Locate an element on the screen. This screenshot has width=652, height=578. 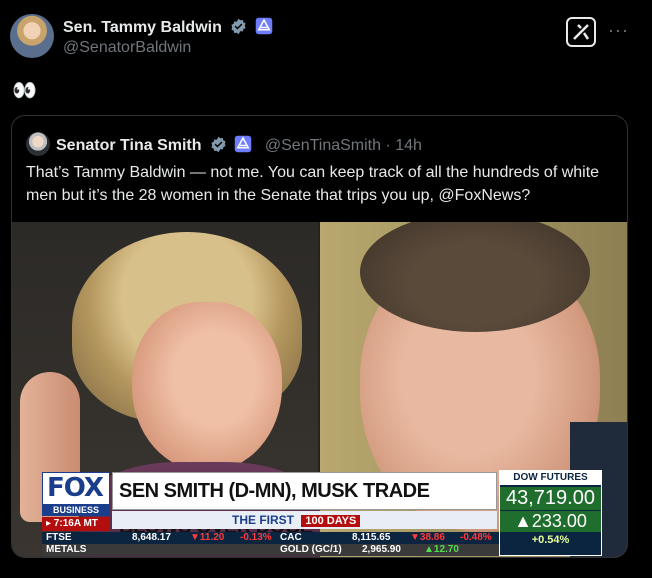
tweet-text: 👀 is located at coordinates (24, 91).